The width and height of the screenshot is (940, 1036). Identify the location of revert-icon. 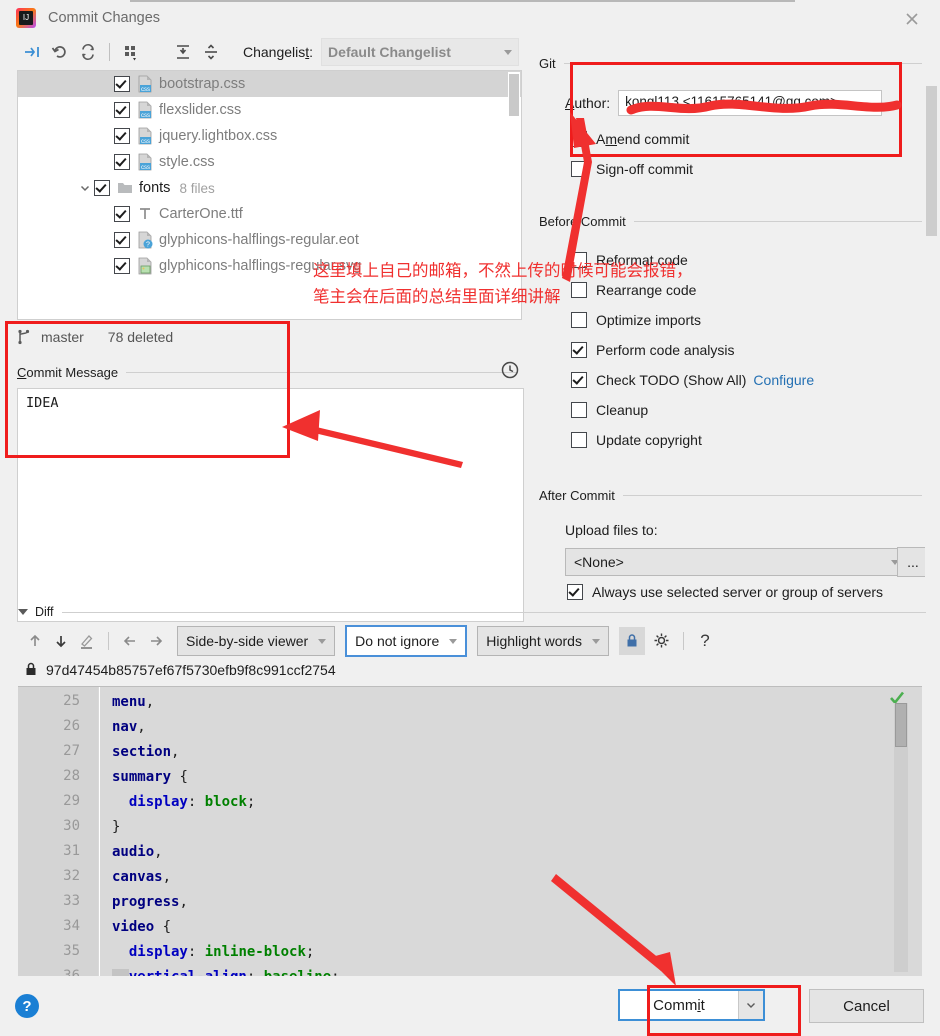
(60, 52).